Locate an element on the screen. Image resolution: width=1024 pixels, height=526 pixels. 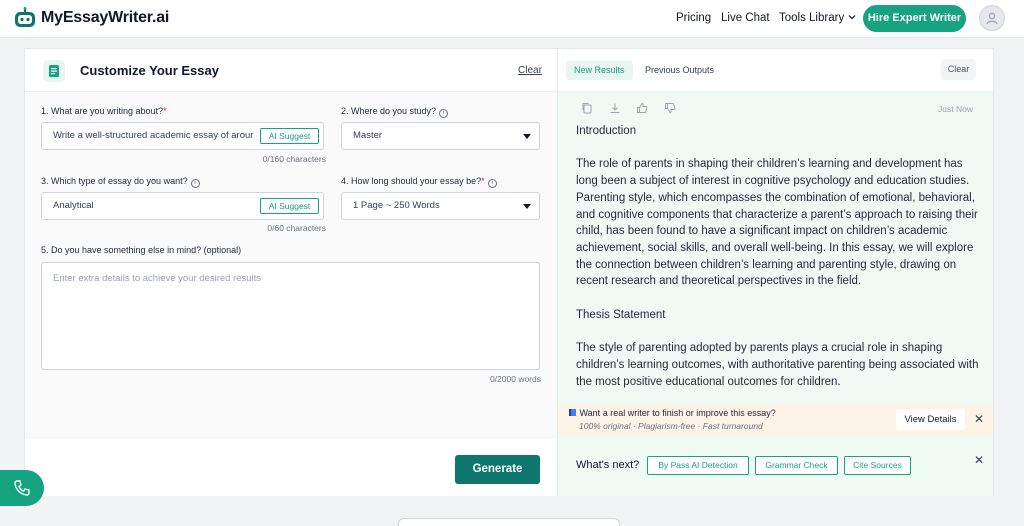
clear-form-link: Clear is located at coordinates (530, 70).